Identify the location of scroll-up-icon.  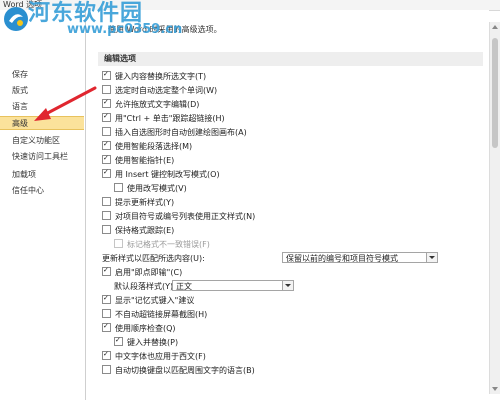
(495, 27).